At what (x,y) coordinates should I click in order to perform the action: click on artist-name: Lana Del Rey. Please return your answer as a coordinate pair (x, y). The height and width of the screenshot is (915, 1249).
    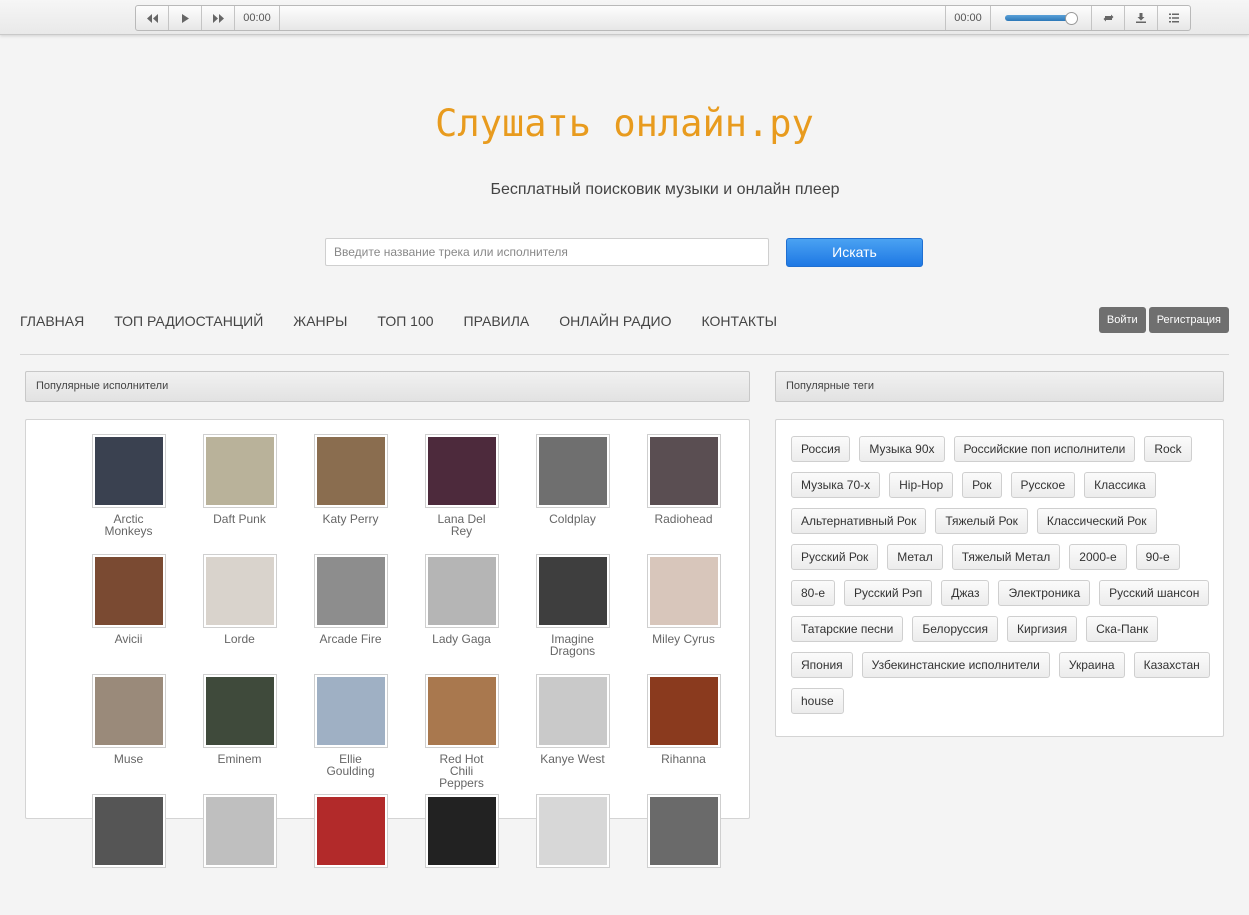
    Looking at the image, I should click on (461, 525).